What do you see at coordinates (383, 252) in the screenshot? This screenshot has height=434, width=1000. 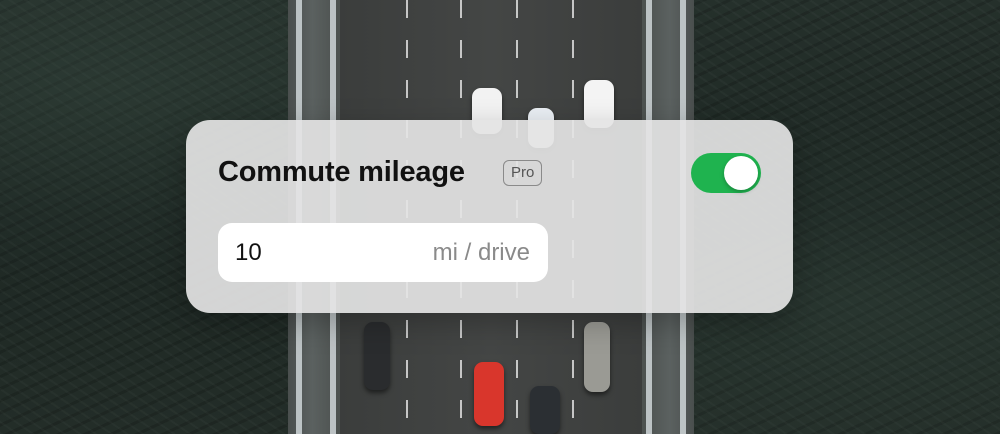 I see `mileage-input: 10 mi / drive` at bounding box center [383, 252].